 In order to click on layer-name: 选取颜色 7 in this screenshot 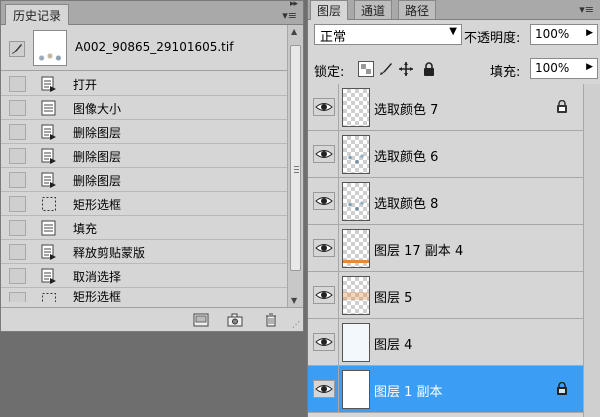, I will do `click(406, 110)`.